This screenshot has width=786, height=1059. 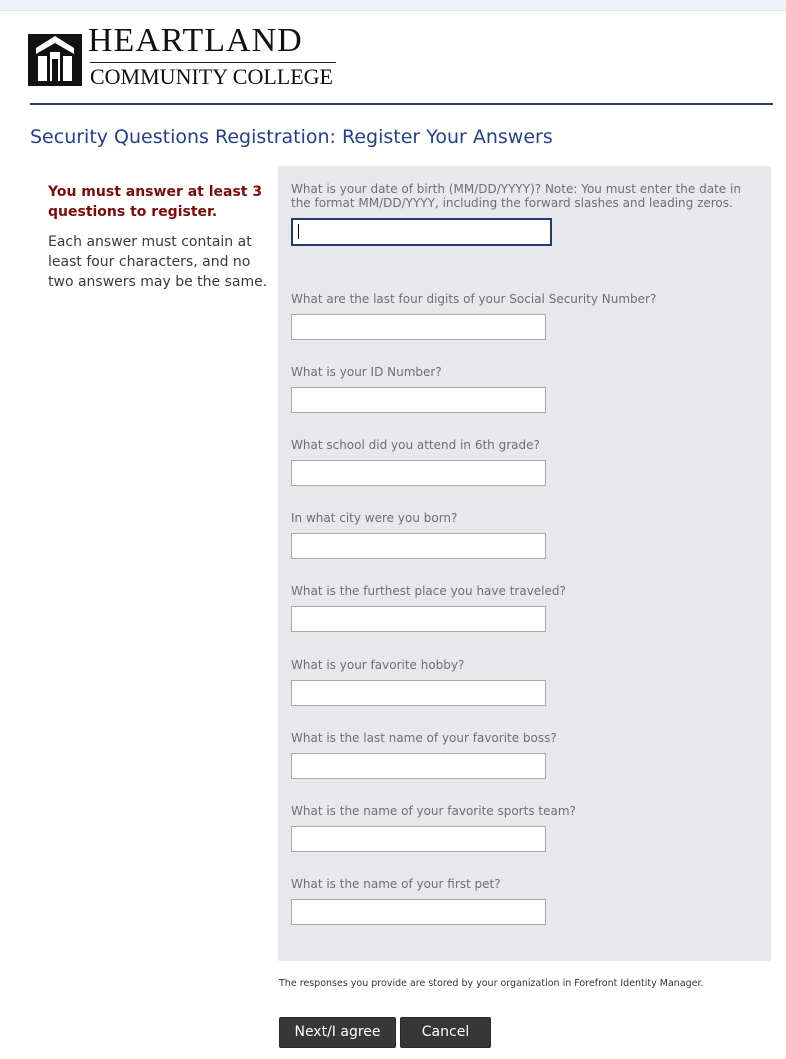 What do you see at coordinates (393, 5) in the screenshot?
I see `top-border` at bounding box center [393, 5].